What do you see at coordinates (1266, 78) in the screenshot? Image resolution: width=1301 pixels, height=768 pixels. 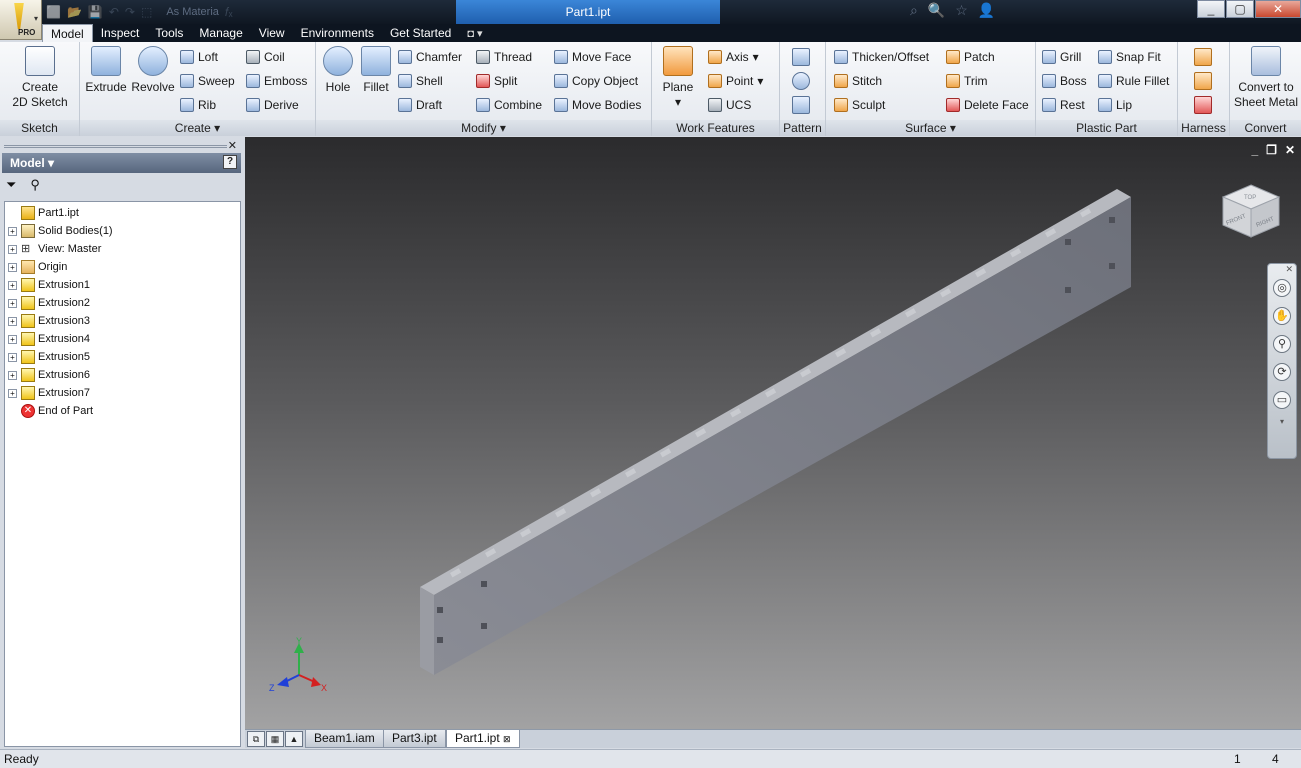 I see `convert-to-sheet-metal-button: Convert to Sheet Metal` at bounding box center [1266, 78].